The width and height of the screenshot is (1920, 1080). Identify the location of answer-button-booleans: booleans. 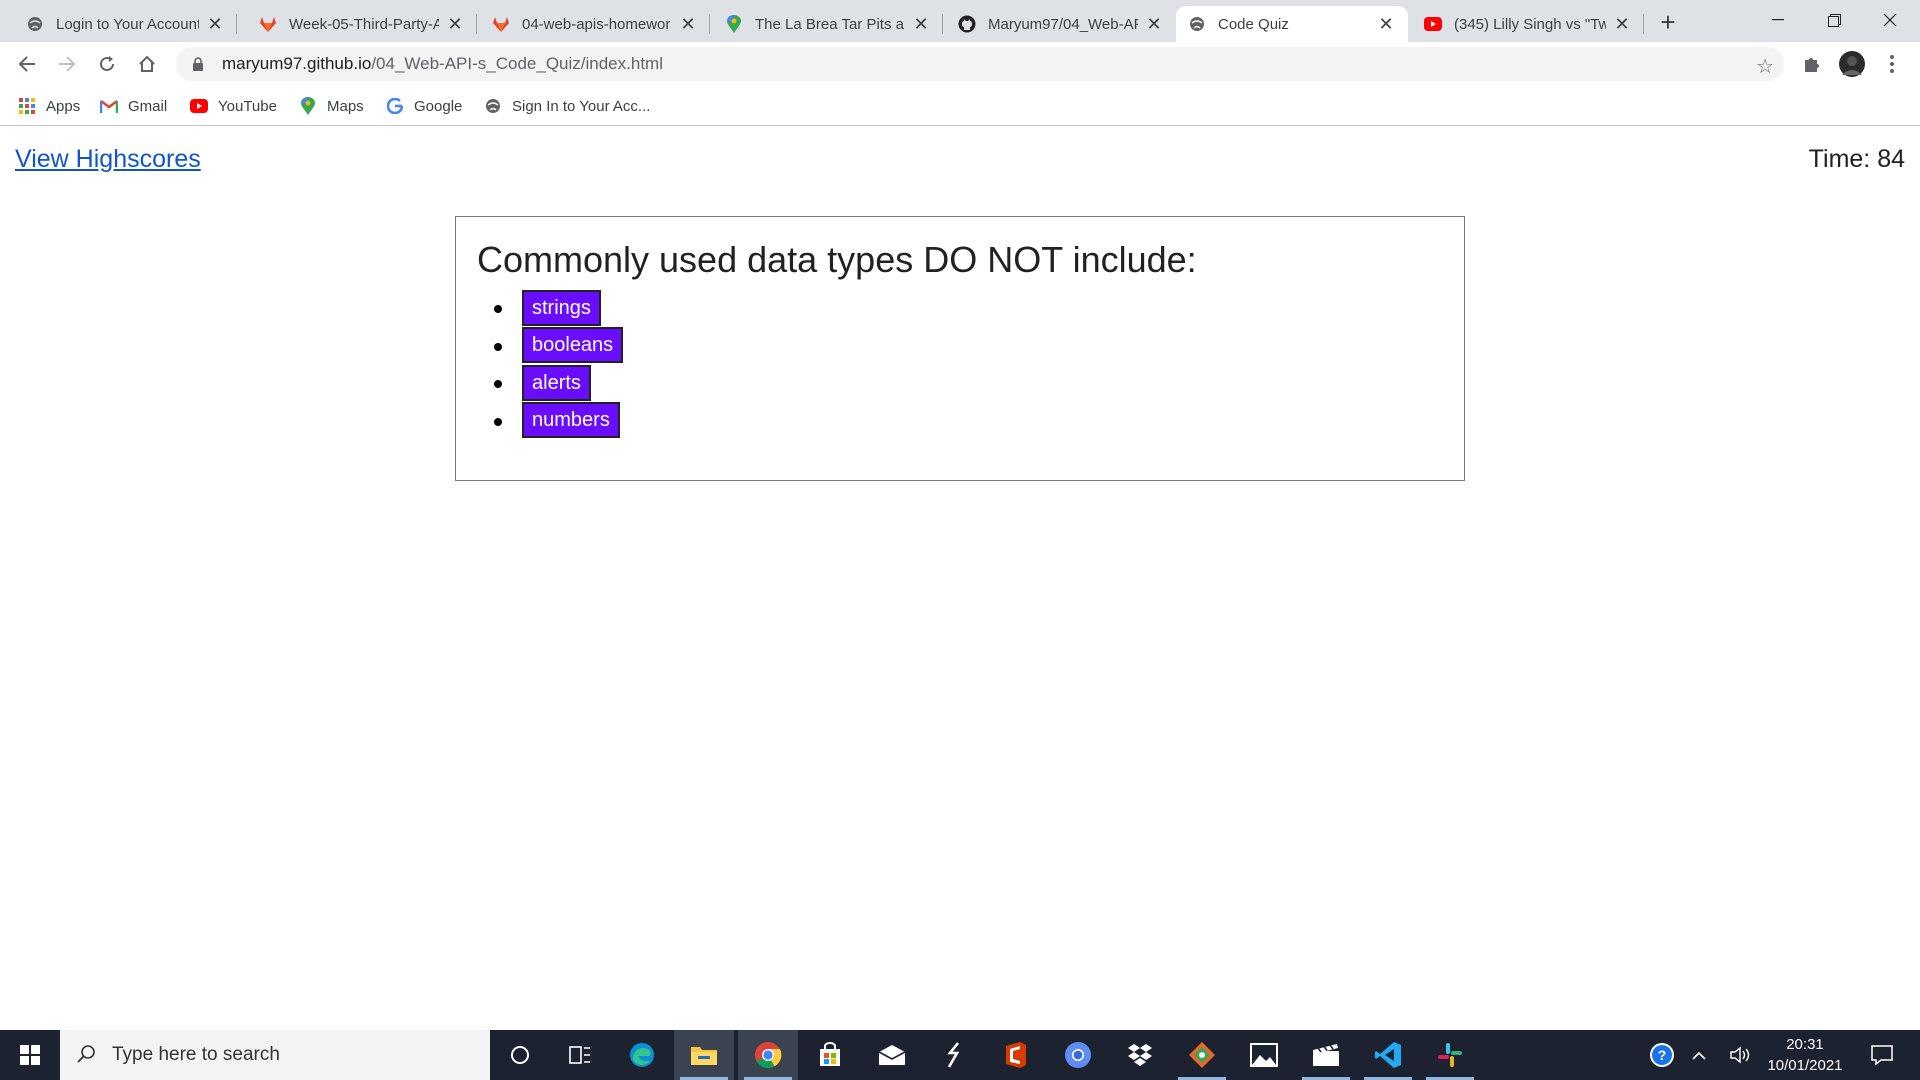
(573, 345).